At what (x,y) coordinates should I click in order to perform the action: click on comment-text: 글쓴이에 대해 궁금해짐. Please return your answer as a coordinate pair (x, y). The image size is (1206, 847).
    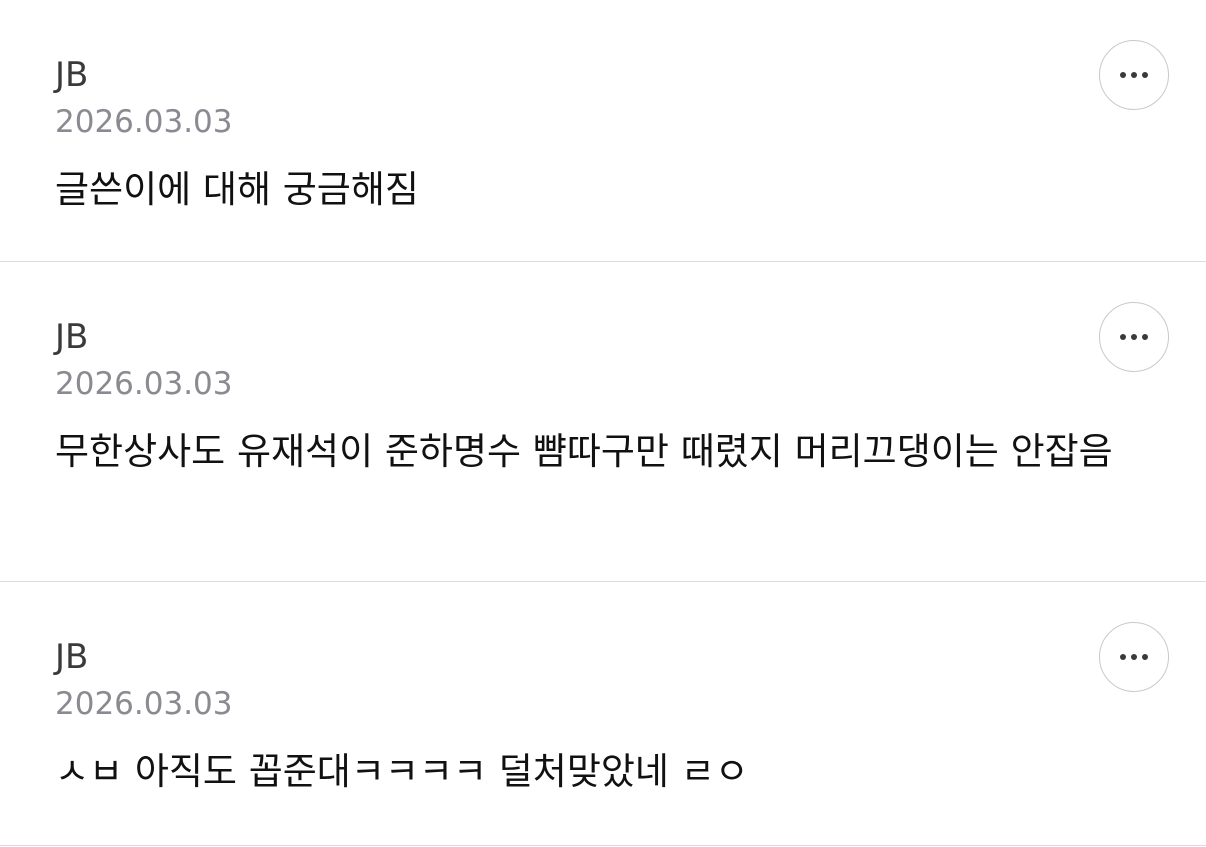
    Looking at the image, I should click on (237, 189).